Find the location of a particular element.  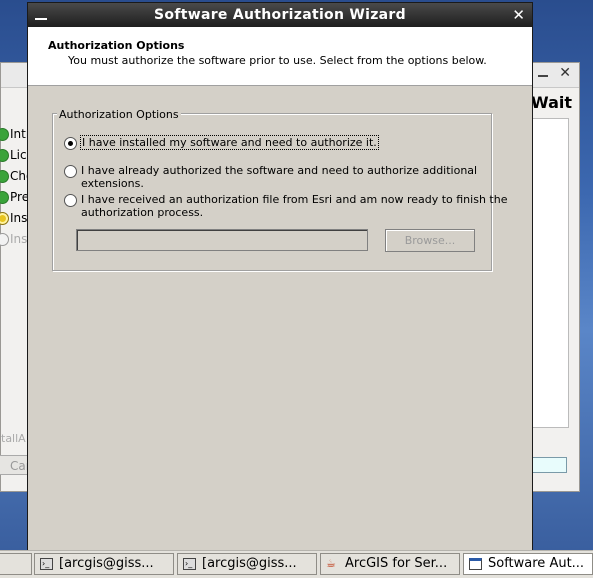

step-current-icon is located at coordinates (4, 218).